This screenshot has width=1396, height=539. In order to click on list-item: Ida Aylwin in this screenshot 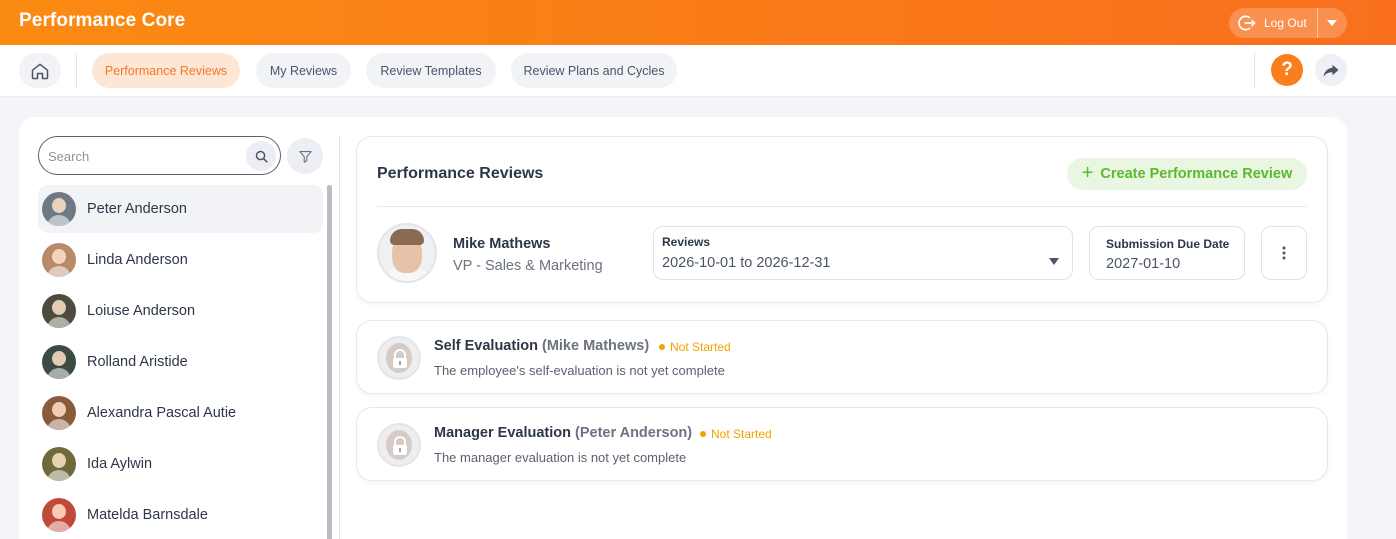, I will do `click(180, 464)`.